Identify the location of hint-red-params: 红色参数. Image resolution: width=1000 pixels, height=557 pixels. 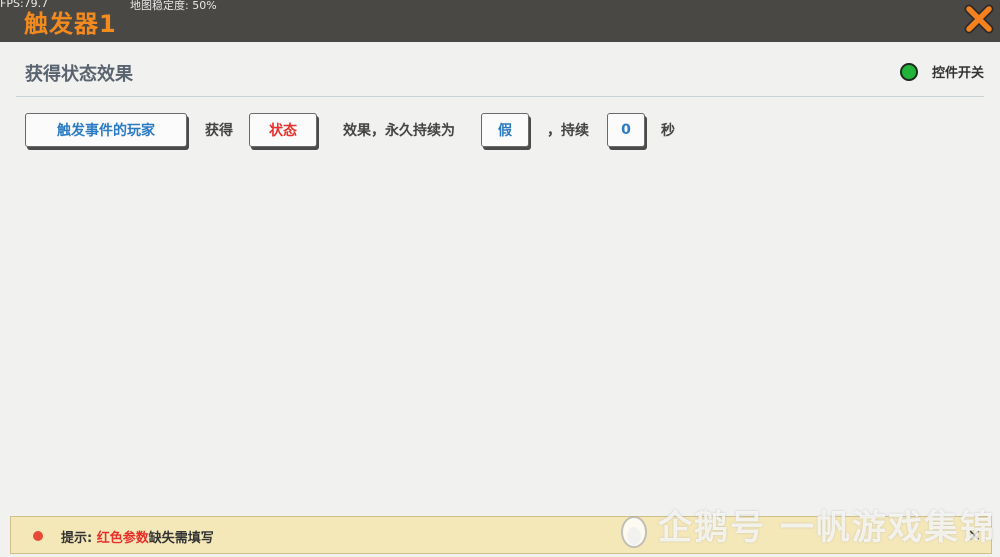
(122, 538).